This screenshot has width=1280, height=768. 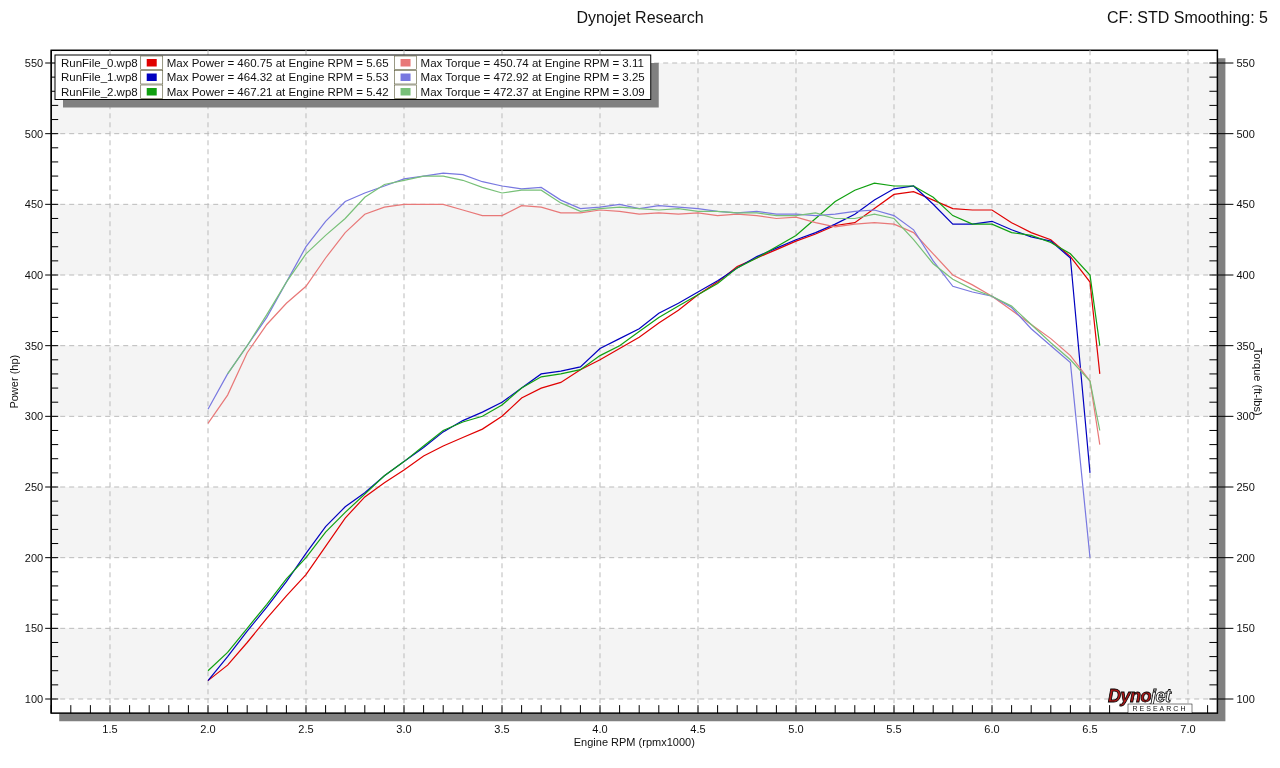 I want to click on axis-tick-label: 7.0, so click(x=1188, y=729).